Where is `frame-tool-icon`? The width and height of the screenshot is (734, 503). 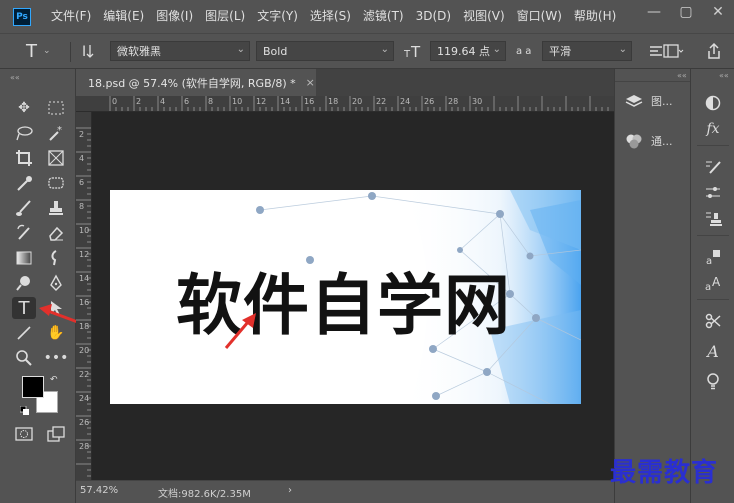 frame-tool-icon is located at coordinates (56, 158).